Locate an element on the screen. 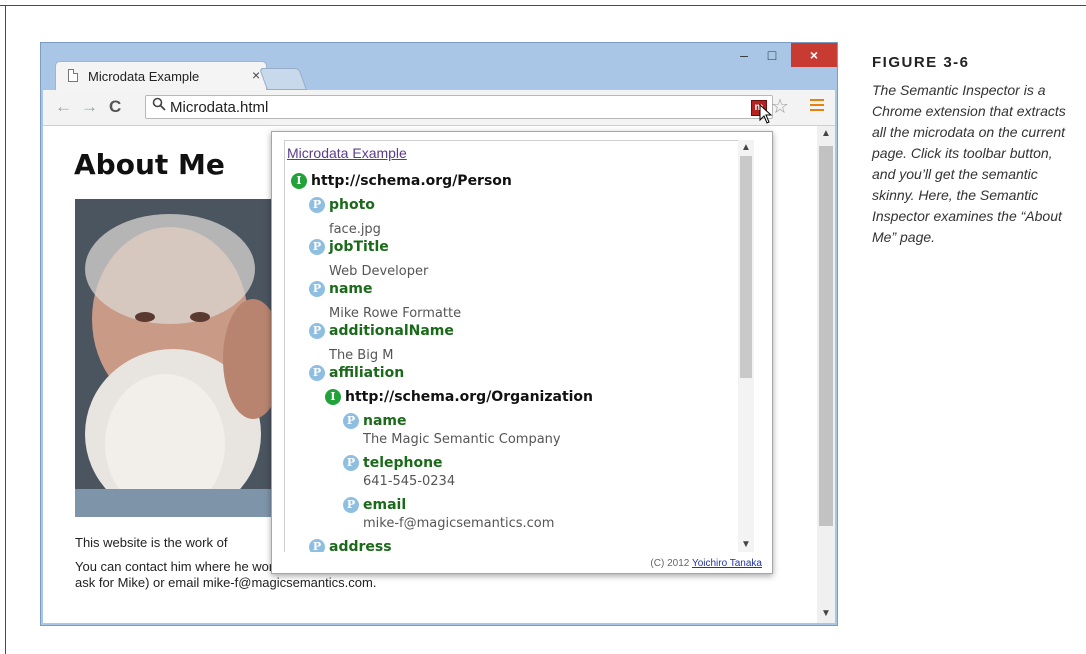 This screenshot has height=654, width=1086. item-type-text: http://schema.org/Organization is located at coordinates (469, 396).